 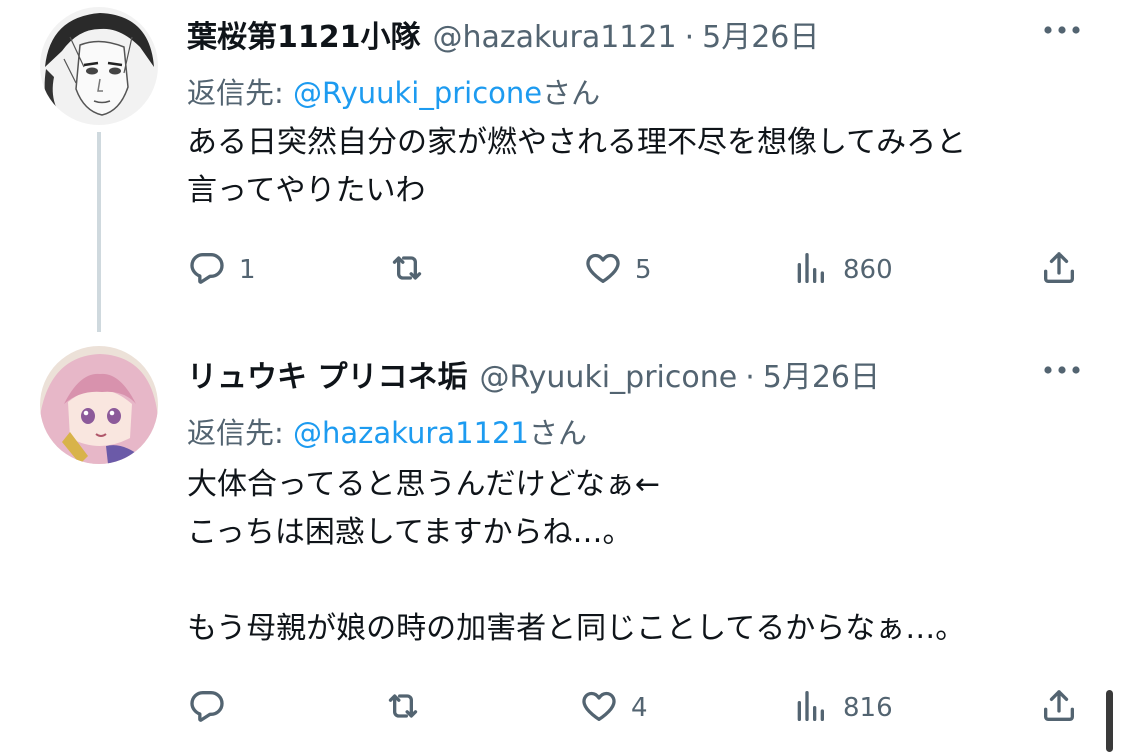 What do you see at coordinates (577, 166) in the screenshot?
I see `tweet-text: ある日突然自分の家が燃やされる理不尽を想像してみろと 言ってやりたいわ` at bounding box center [577, 166].